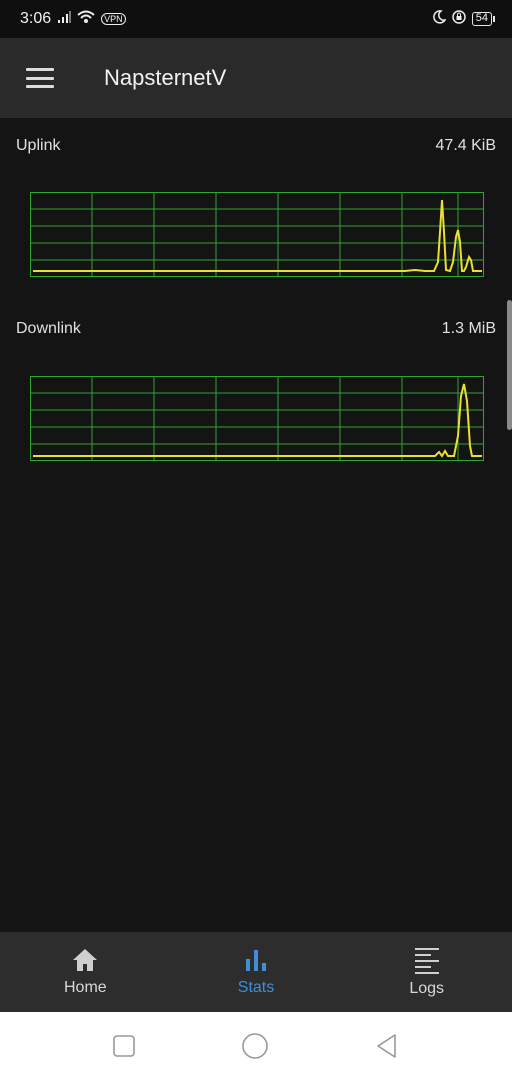 This screenshot has height=1080, width=512. I want to click on bottom-navigation: Home Stats Logs, so click(256, 972).